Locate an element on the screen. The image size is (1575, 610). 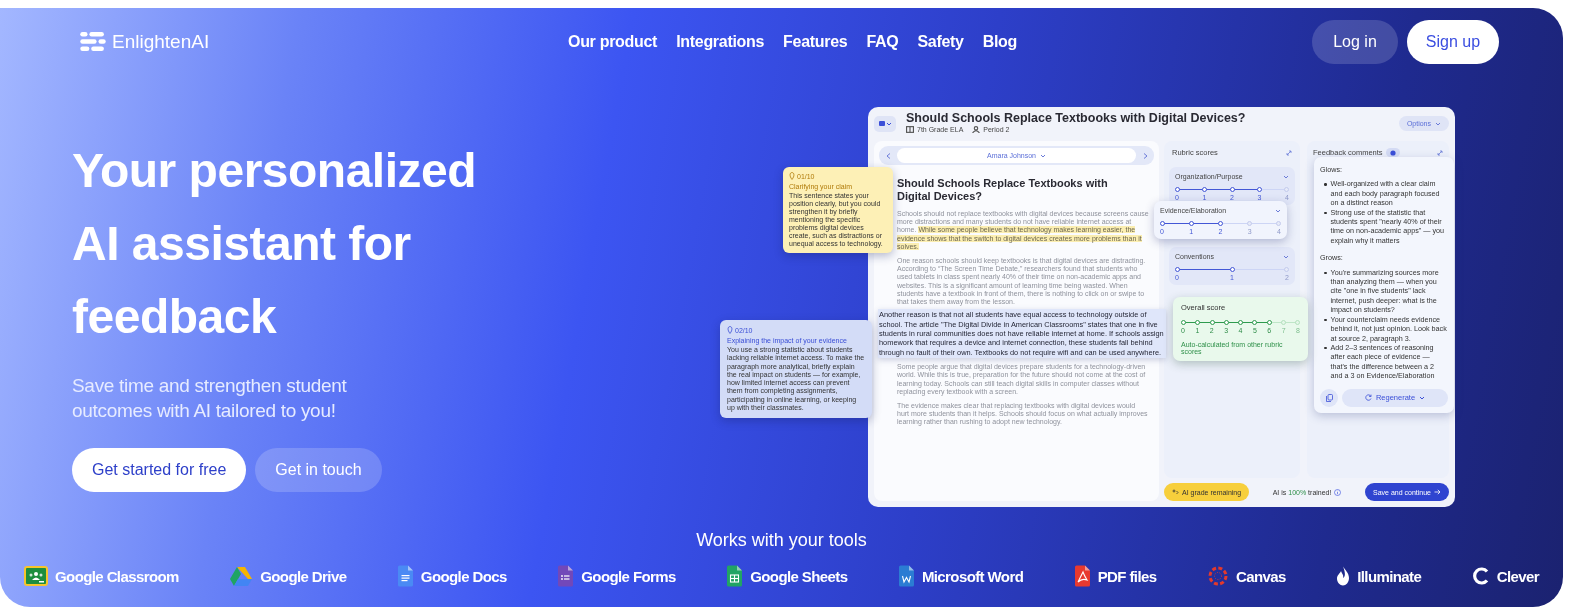
signup-button: Sign up is located at coordinates (1453, 42).